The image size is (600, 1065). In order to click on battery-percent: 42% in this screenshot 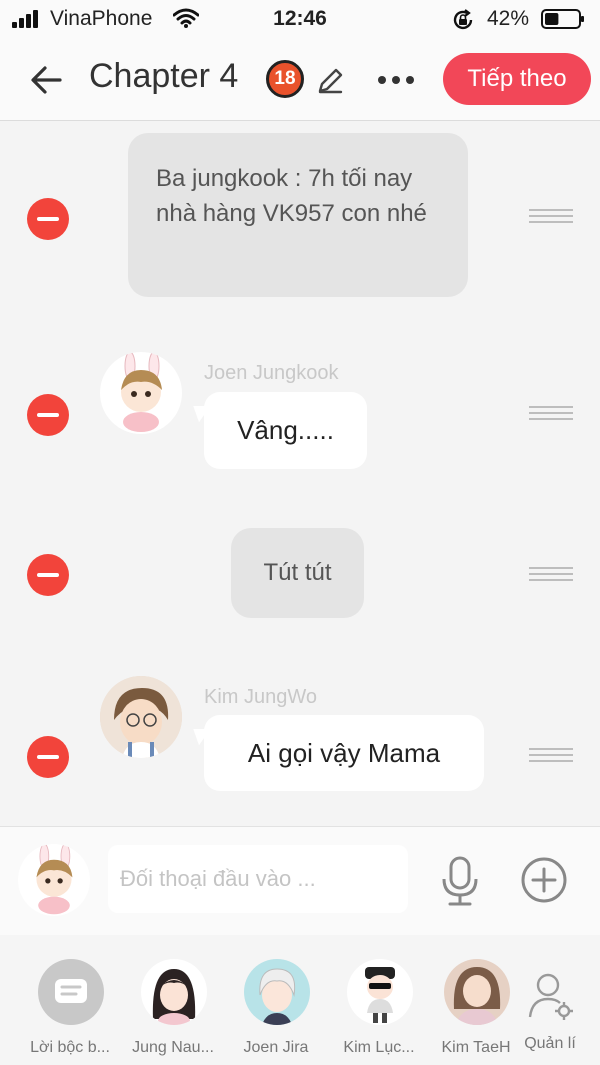, I will do `click(508, 18)`.